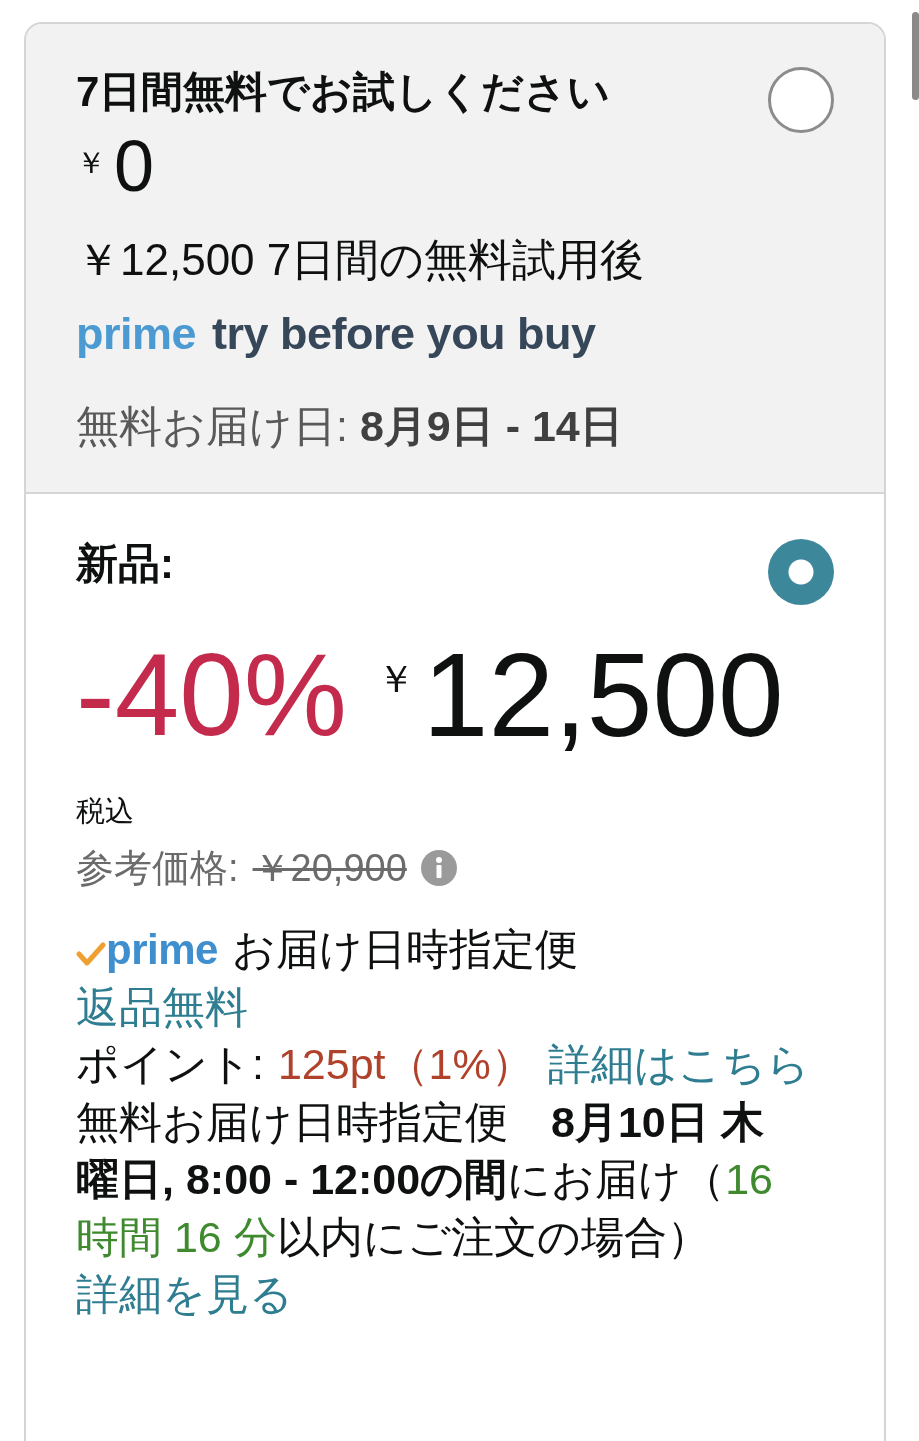 This screenshot has height=1441, width=919. I want to click on delivery-service-text: お届け日時指定便, so click(404, 949).